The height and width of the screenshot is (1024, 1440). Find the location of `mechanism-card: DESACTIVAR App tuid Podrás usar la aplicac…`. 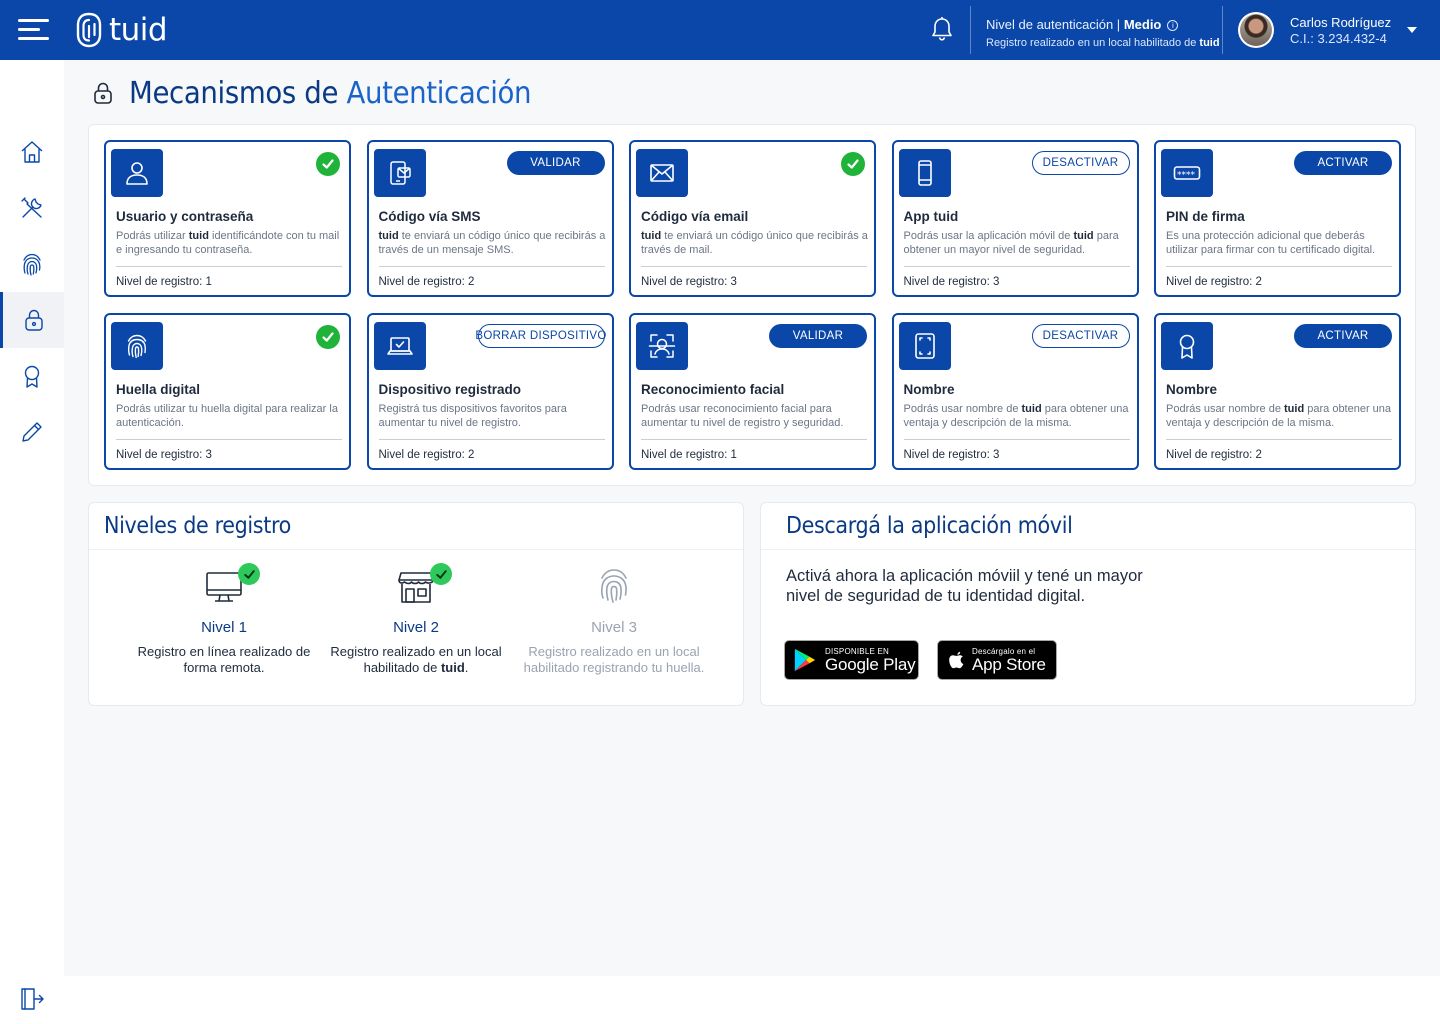

mechanism-card: DESACTIVAR App tuid Podrás usar la aplicac… is located at coordinates (1015, 218).